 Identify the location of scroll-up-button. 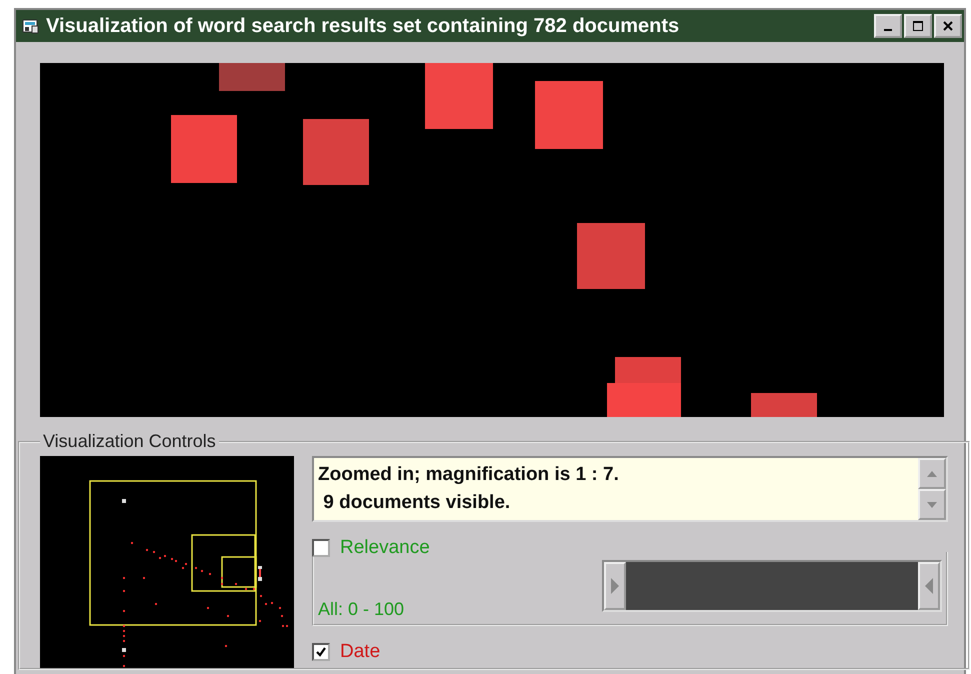
(932, 473).